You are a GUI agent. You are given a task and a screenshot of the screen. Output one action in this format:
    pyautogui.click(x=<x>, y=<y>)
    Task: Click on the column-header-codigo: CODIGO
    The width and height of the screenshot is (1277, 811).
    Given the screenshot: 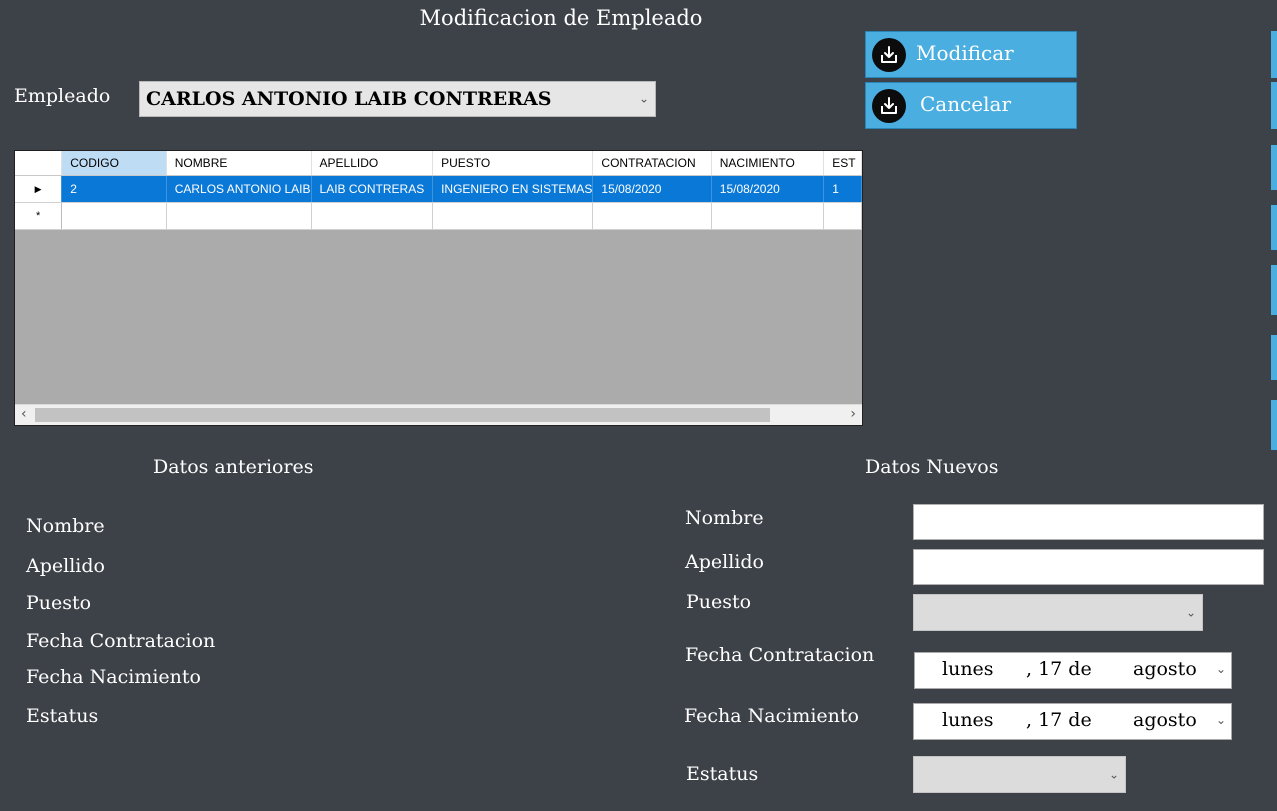 What is the action you would take?
    pyautogui.click(x=114, y=163)
    